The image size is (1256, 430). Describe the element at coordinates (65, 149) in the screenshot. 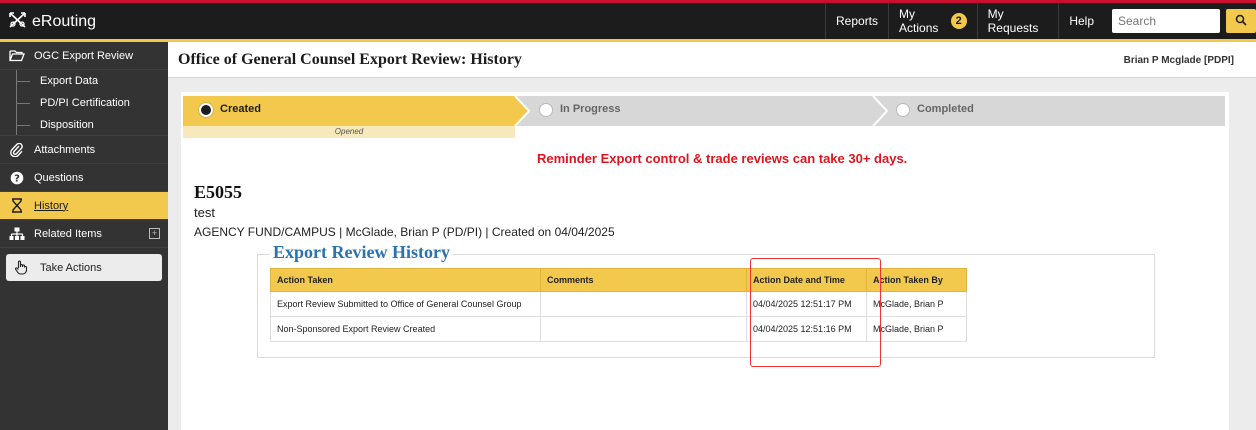

I see `sidebar-item-label: Attachments` at that location.